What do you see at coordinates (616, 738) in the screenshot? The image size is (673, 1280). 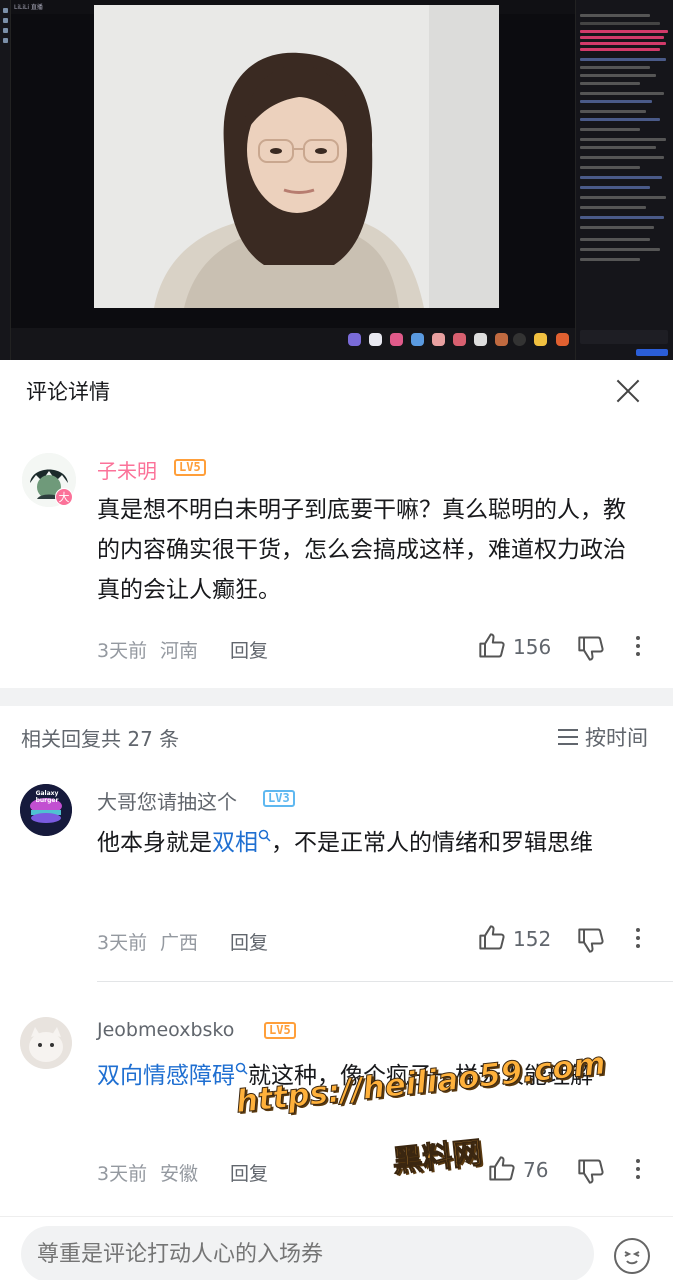 I see `sort-label: 按时间` at bounding box center [616, 738].